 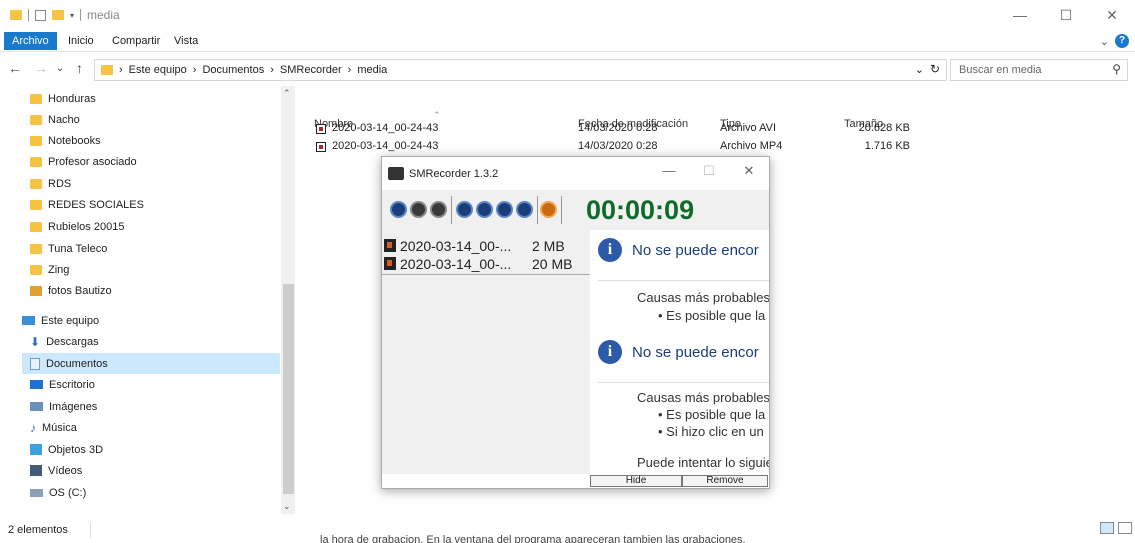 I want to click on nav-item-este-equipo: Este equipo, so click(x=152, y=320).